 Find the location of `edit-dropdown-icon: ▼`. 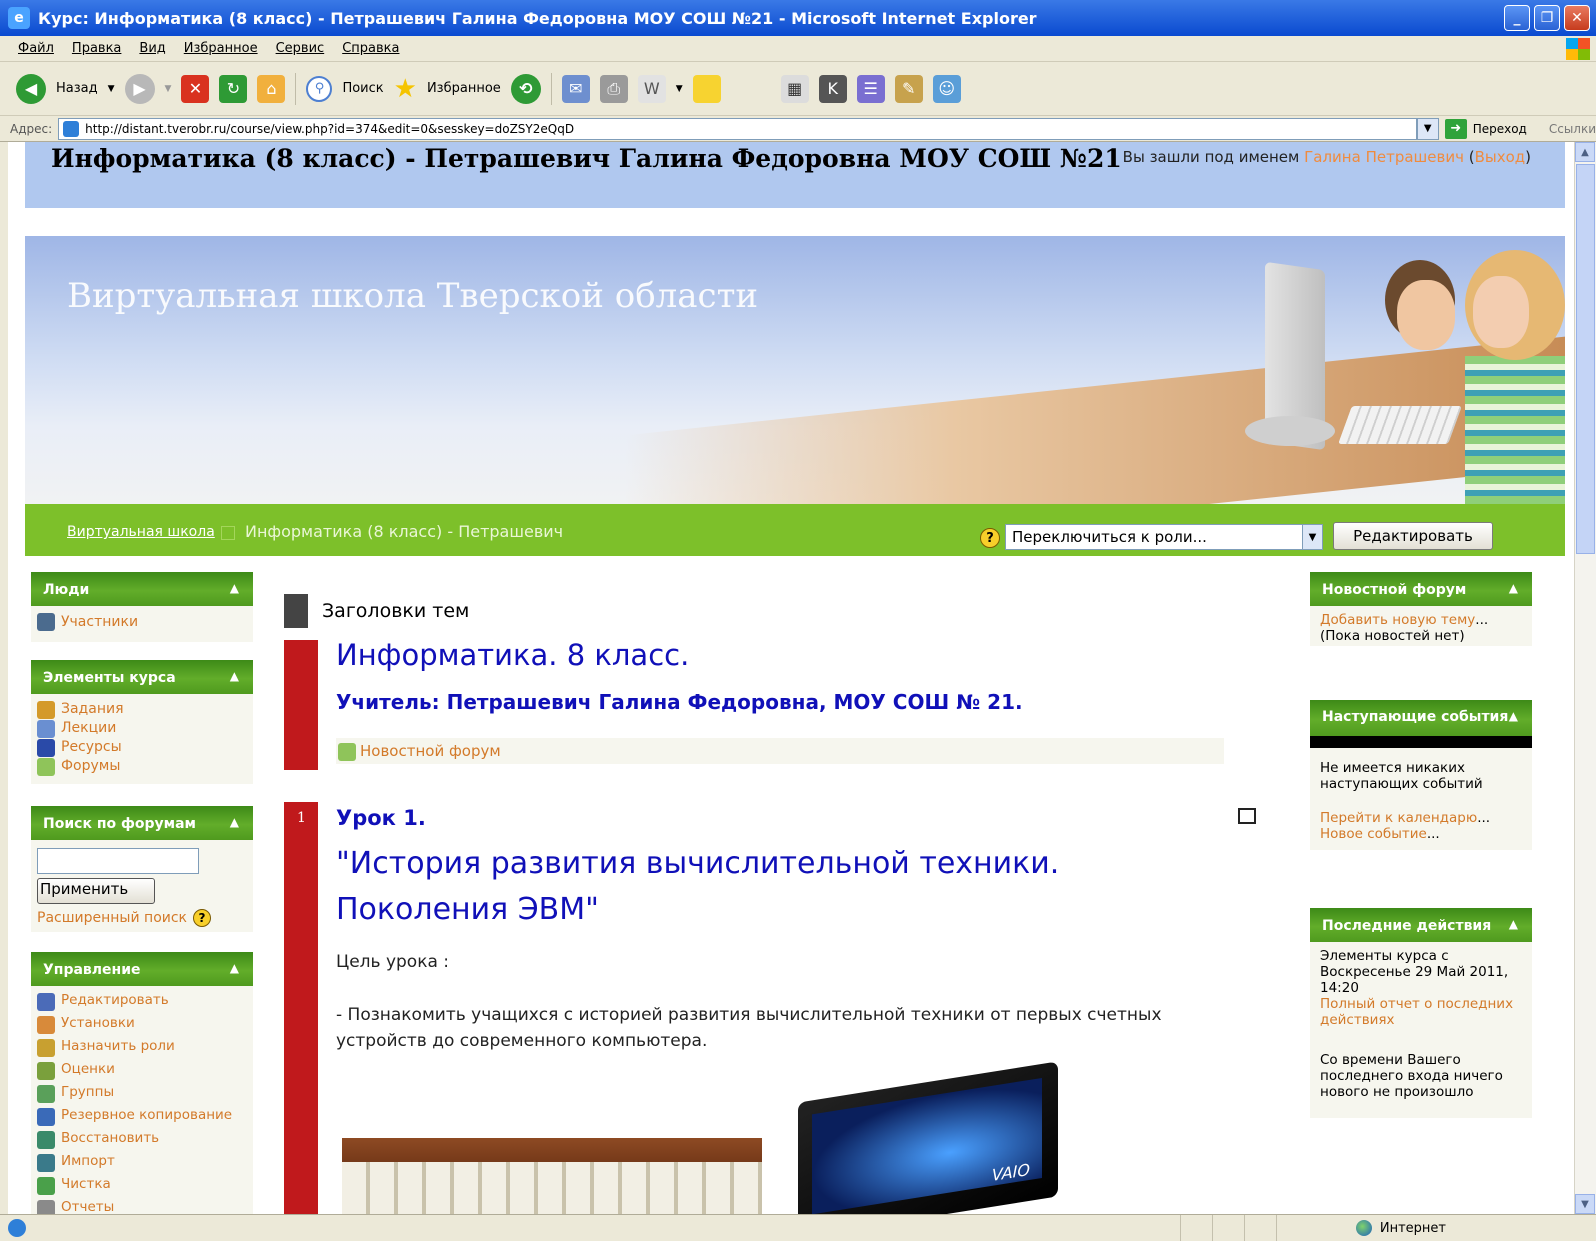

edit-dropdown-icon: ▼ is located at coordinates (679, 89).